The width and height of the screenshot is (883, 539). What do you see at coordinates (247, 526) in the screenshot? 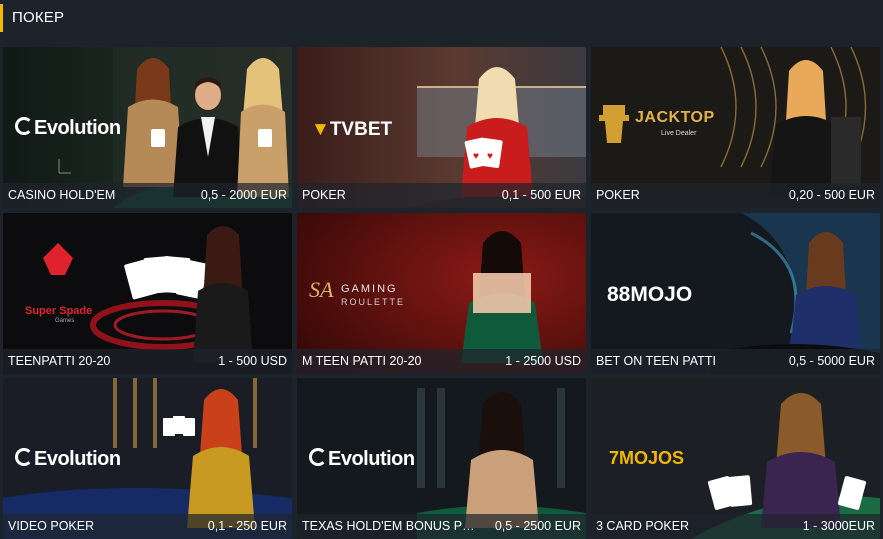
I see `bet-limits: 0,1 - 250 EUR` at bounding box center [247, 526].